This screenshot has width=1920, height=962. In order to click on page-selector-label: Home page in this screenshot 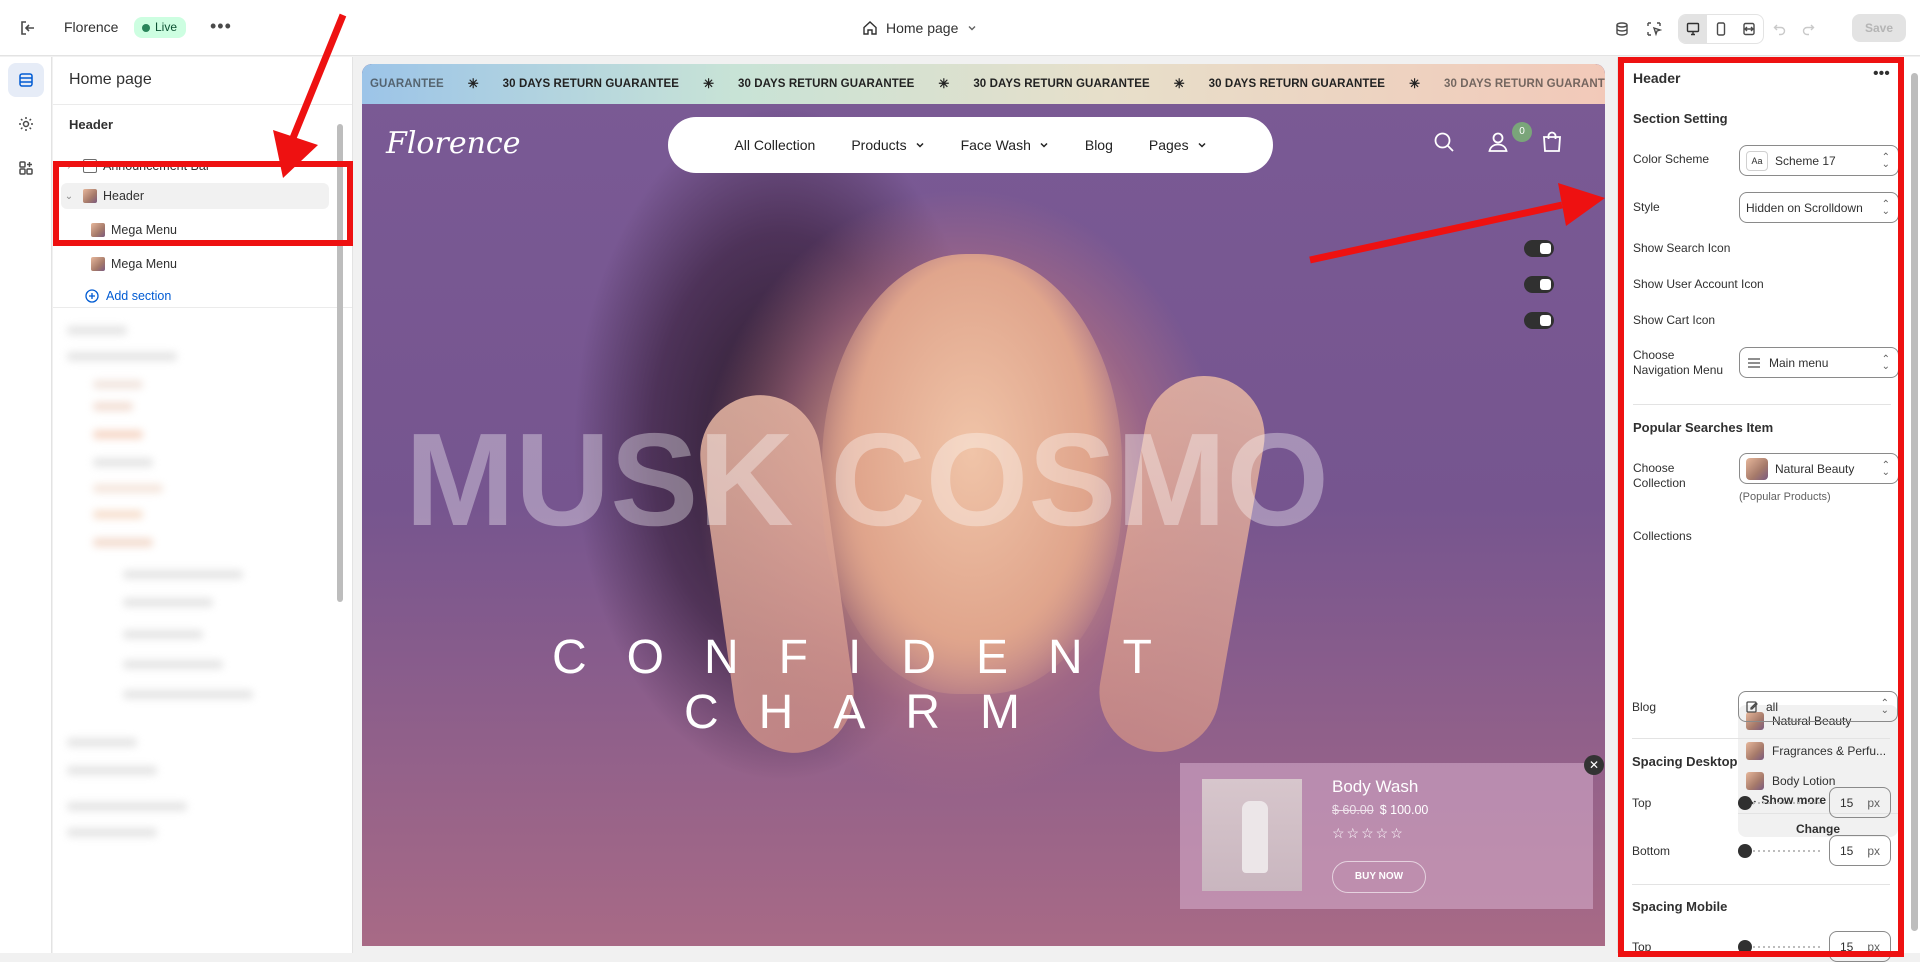, I will do `click(922, 28)`.